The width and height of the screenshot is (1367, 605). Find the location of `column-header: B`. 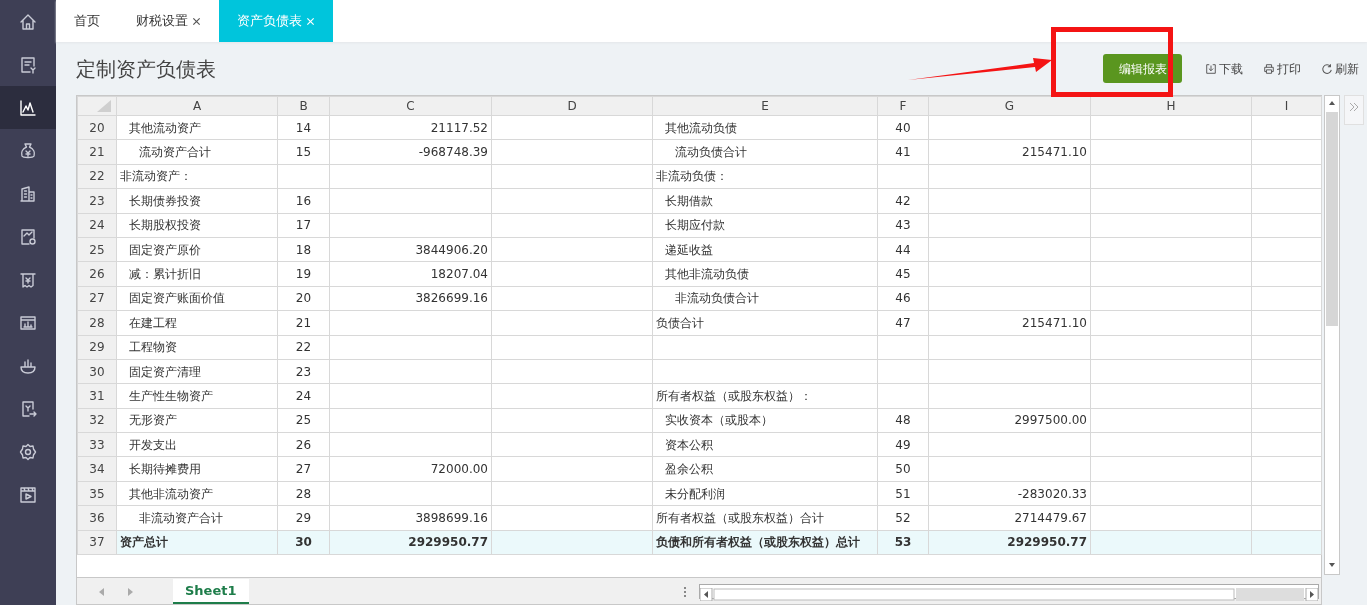

column-header: B is located at coordinates (303, 106).